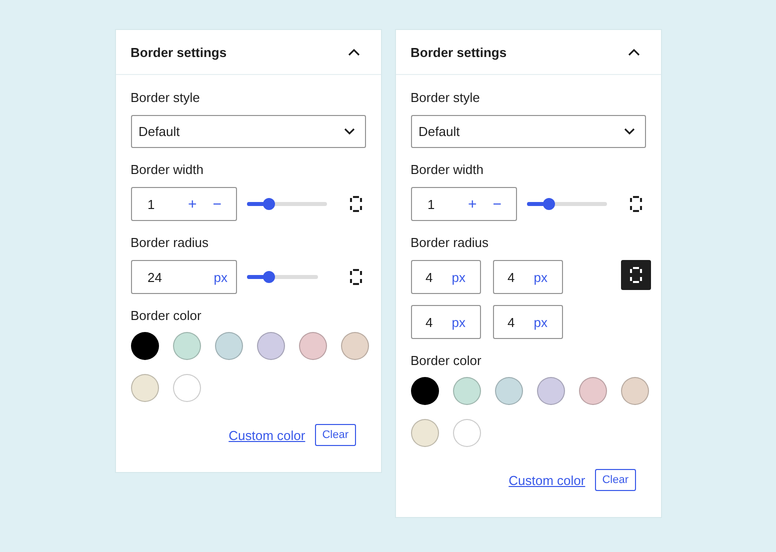 The image size is (776, 552). I want to click on radius-field: 24 px, so click(183, 277).